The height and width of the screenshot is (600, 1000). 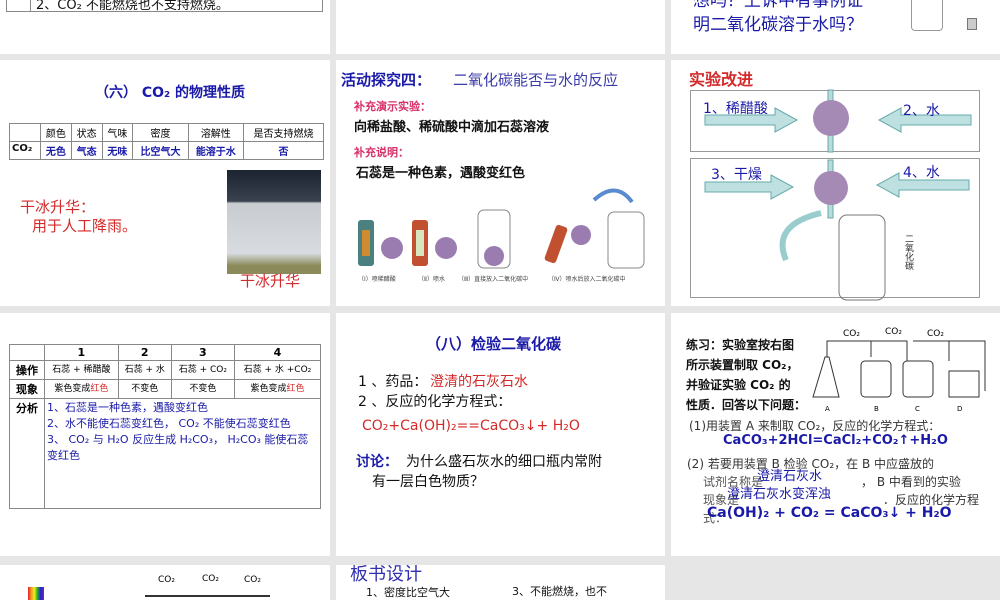 What do you see at coordinates (536, 80) in the screenshot?
I see `title-text: 二氧化碳能否与水的反应` at bounding box center [536, 80].